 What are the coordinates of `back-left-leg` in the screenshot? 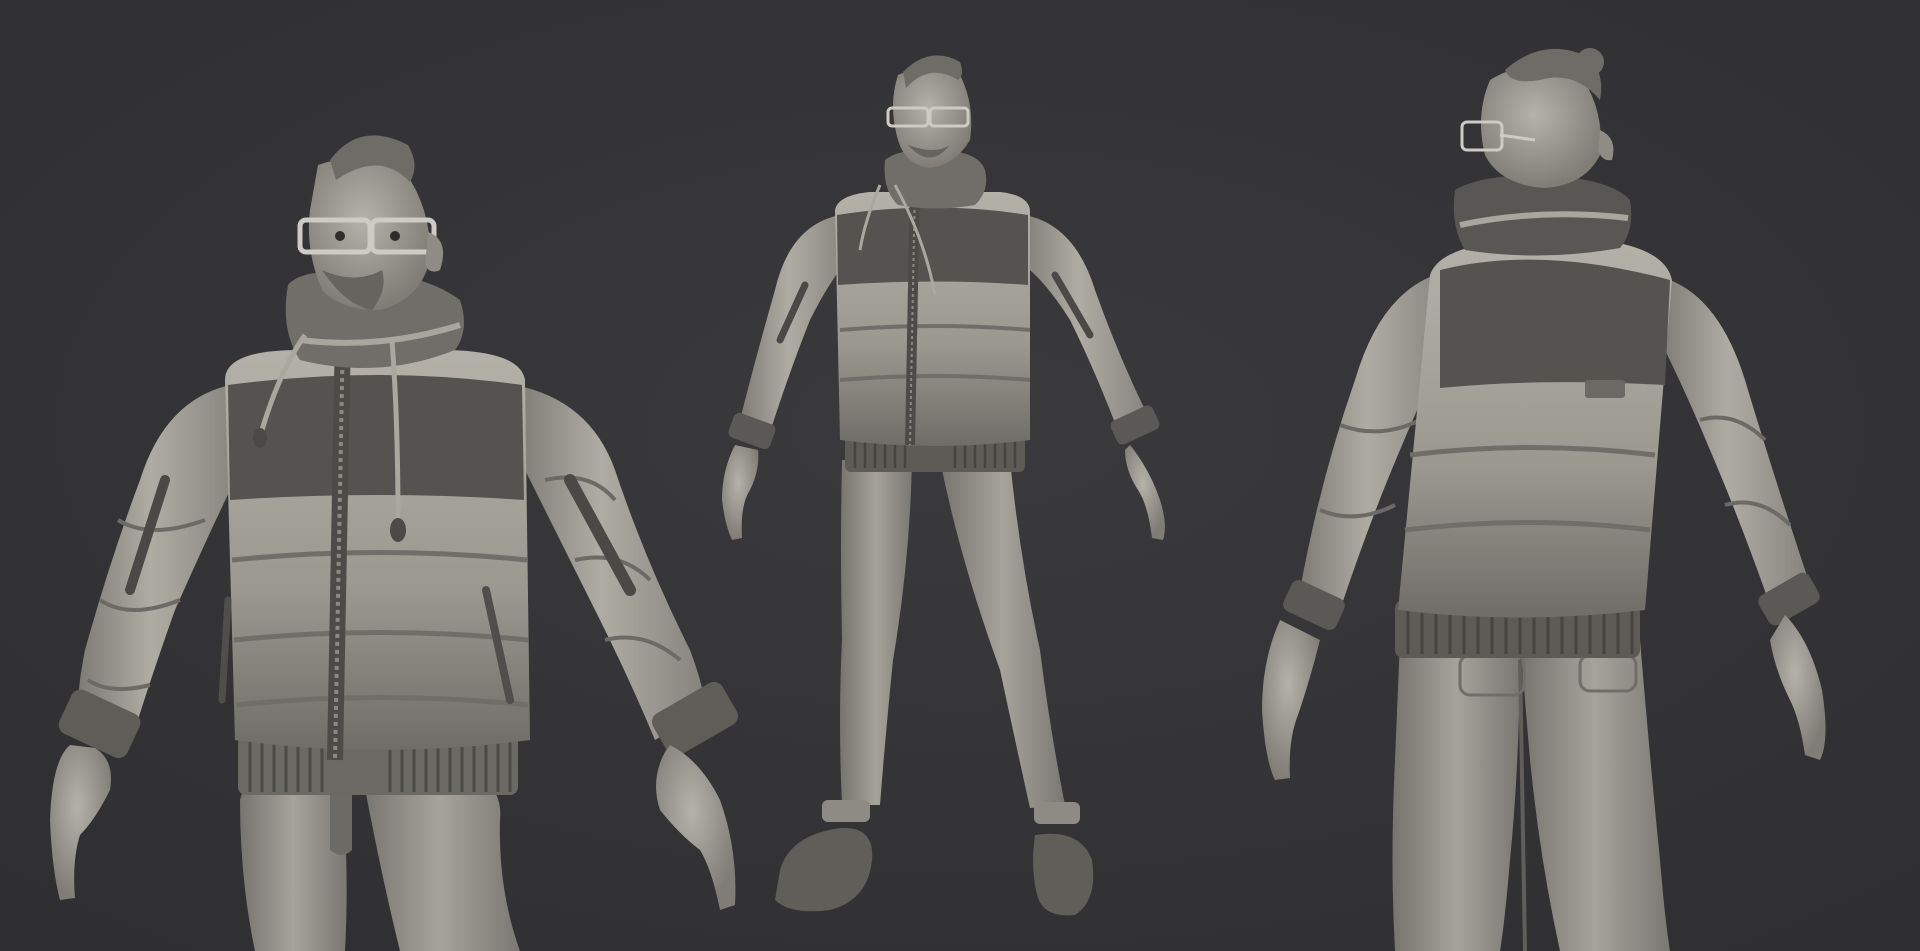 It's located at (1456, 795).